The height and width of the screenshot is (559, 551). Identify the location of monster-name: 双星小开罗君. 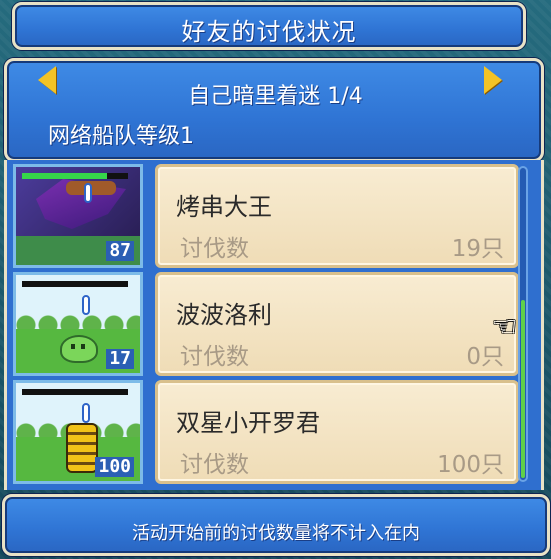
(248, 423).